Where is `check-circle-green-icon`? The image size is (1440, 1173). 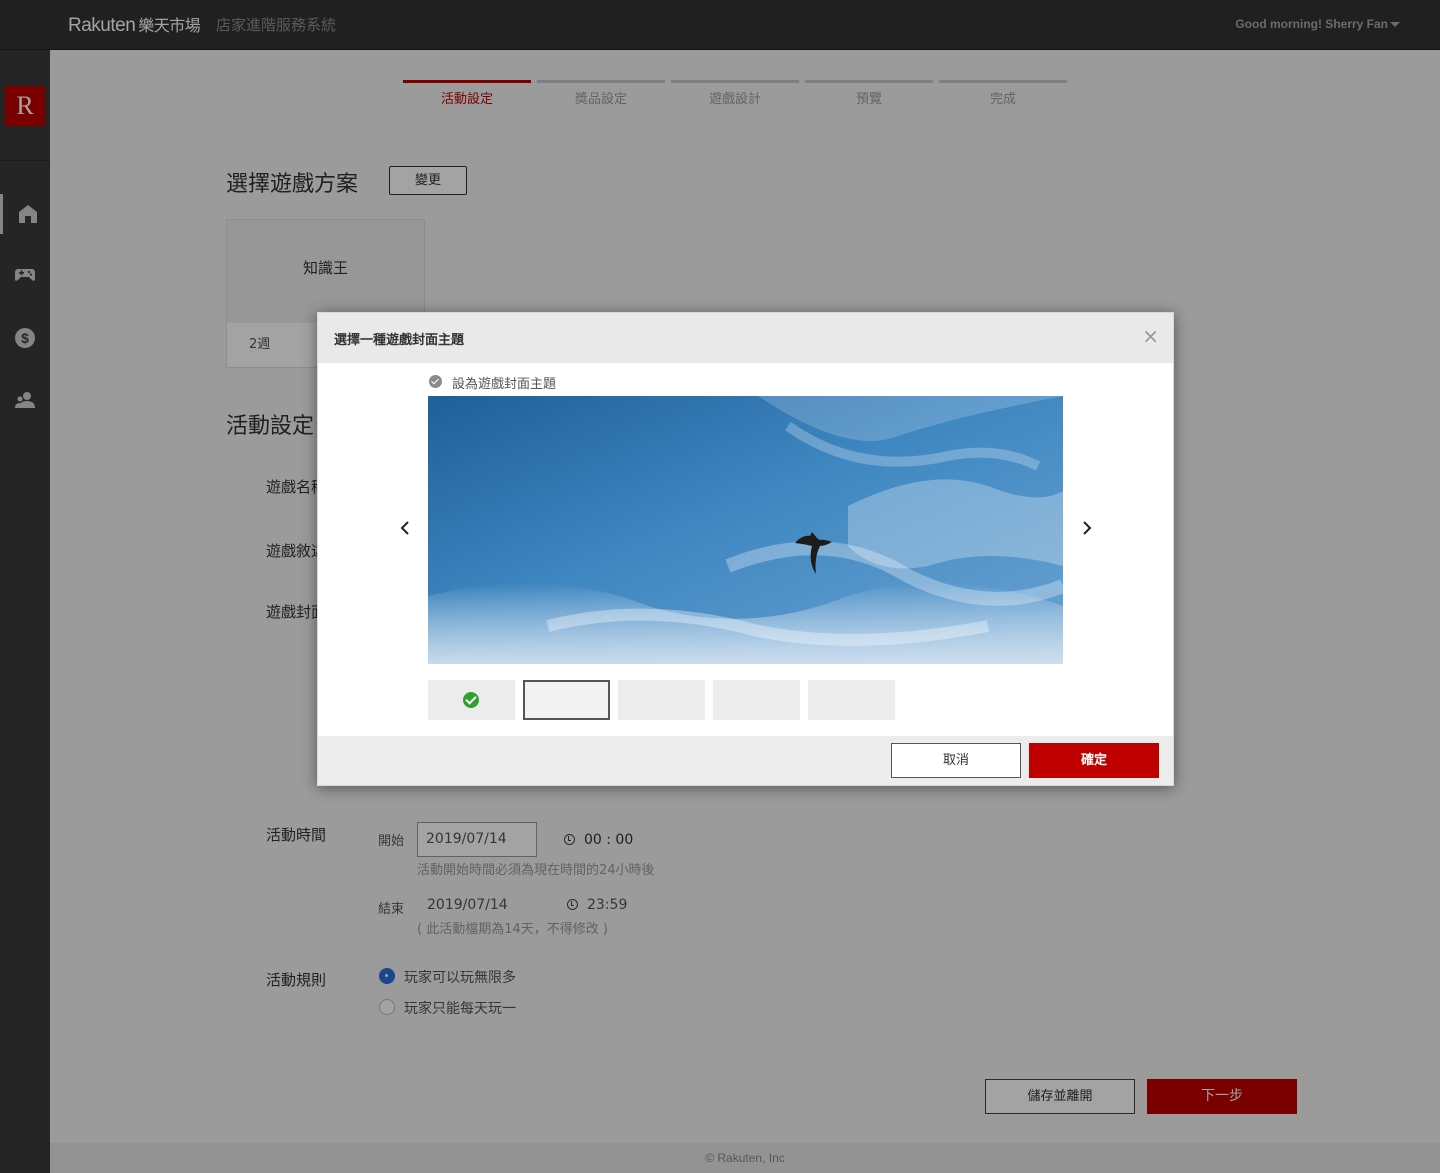 check-circle-green-icon is located at coordinates (471, 700).